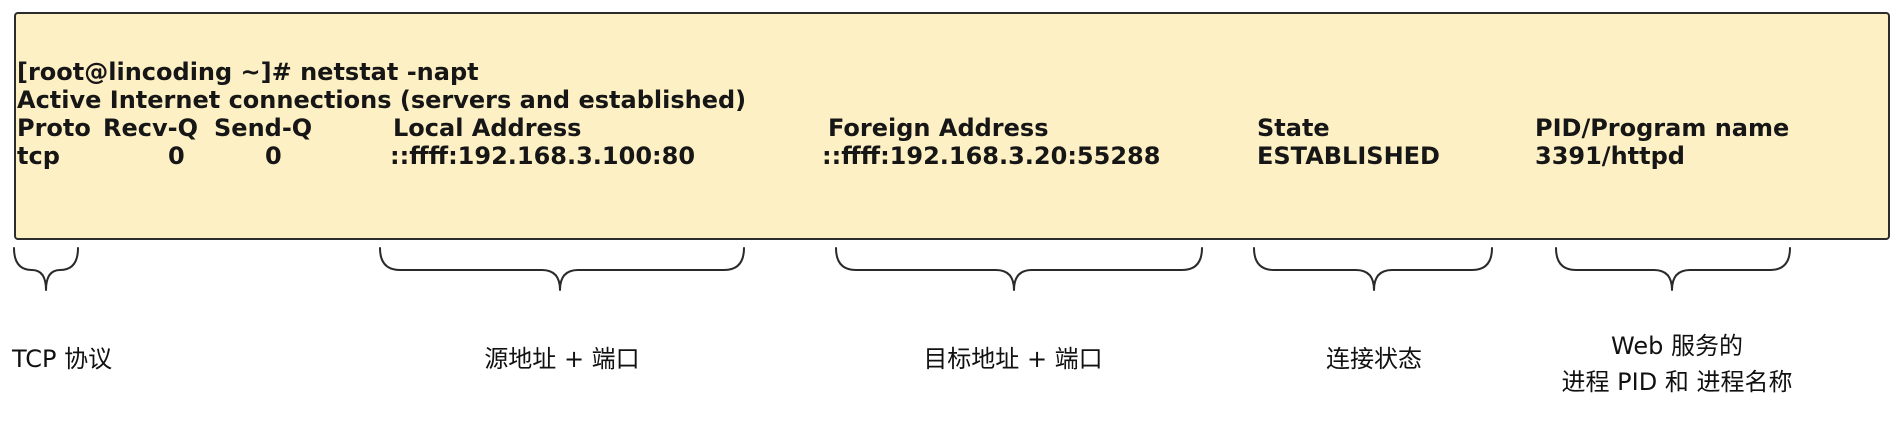 The width and height of the screenshot is (1897, 421). Describe the element at coordinates (176, 156) in the screenshot. I see `row-recv-q: 0` at that location.